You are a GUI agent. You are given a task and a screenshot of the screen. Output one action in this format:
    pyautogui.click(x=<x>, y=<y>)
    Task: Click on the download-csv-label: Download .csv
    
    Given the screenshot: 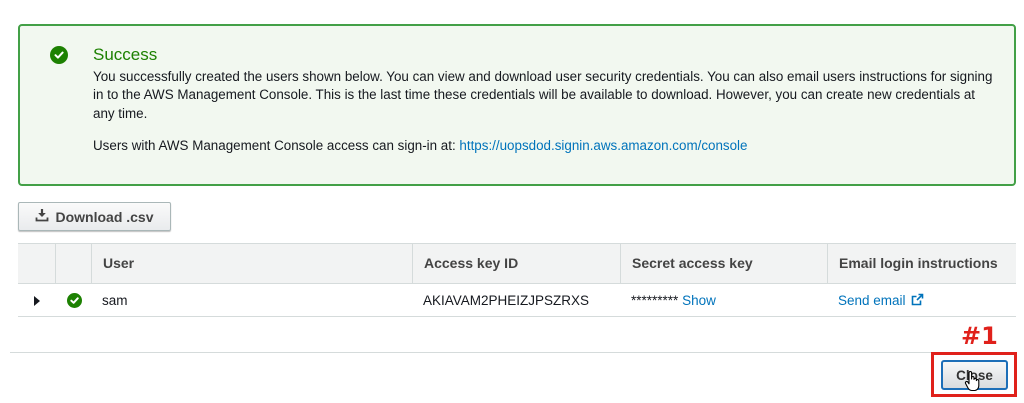 What is the action you would take?
    pyautogui.click(x=104, y=216)
    